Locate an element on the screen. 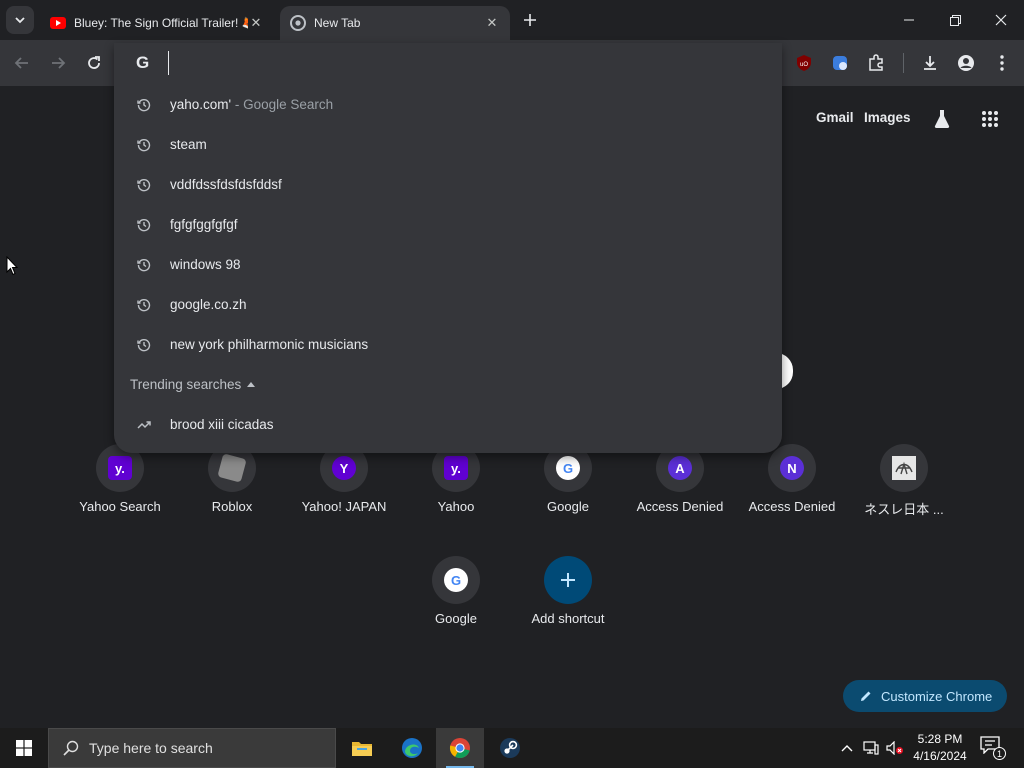  more-vert-icon is located at coordinates (1002, 63).